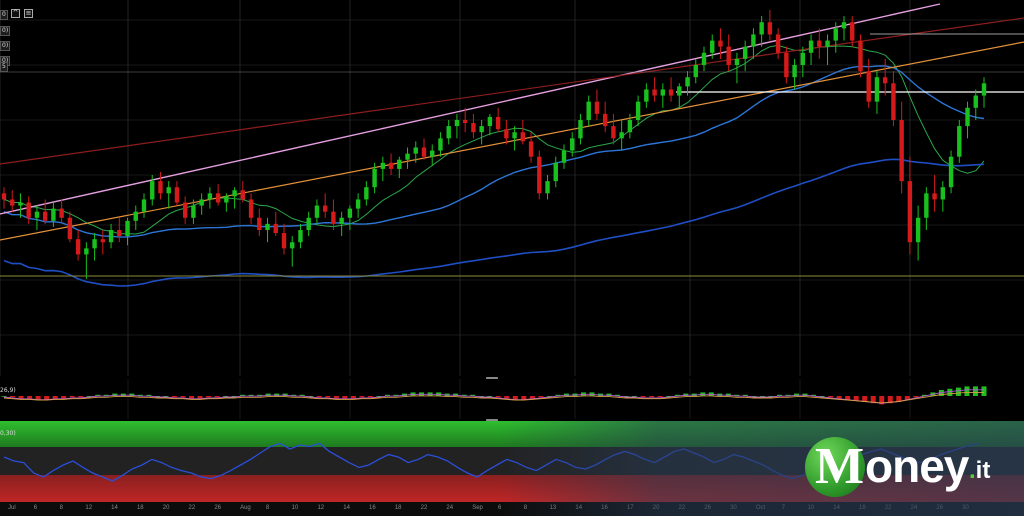  I want to click on money-it-logo: M oney .it, so click(905, 469).